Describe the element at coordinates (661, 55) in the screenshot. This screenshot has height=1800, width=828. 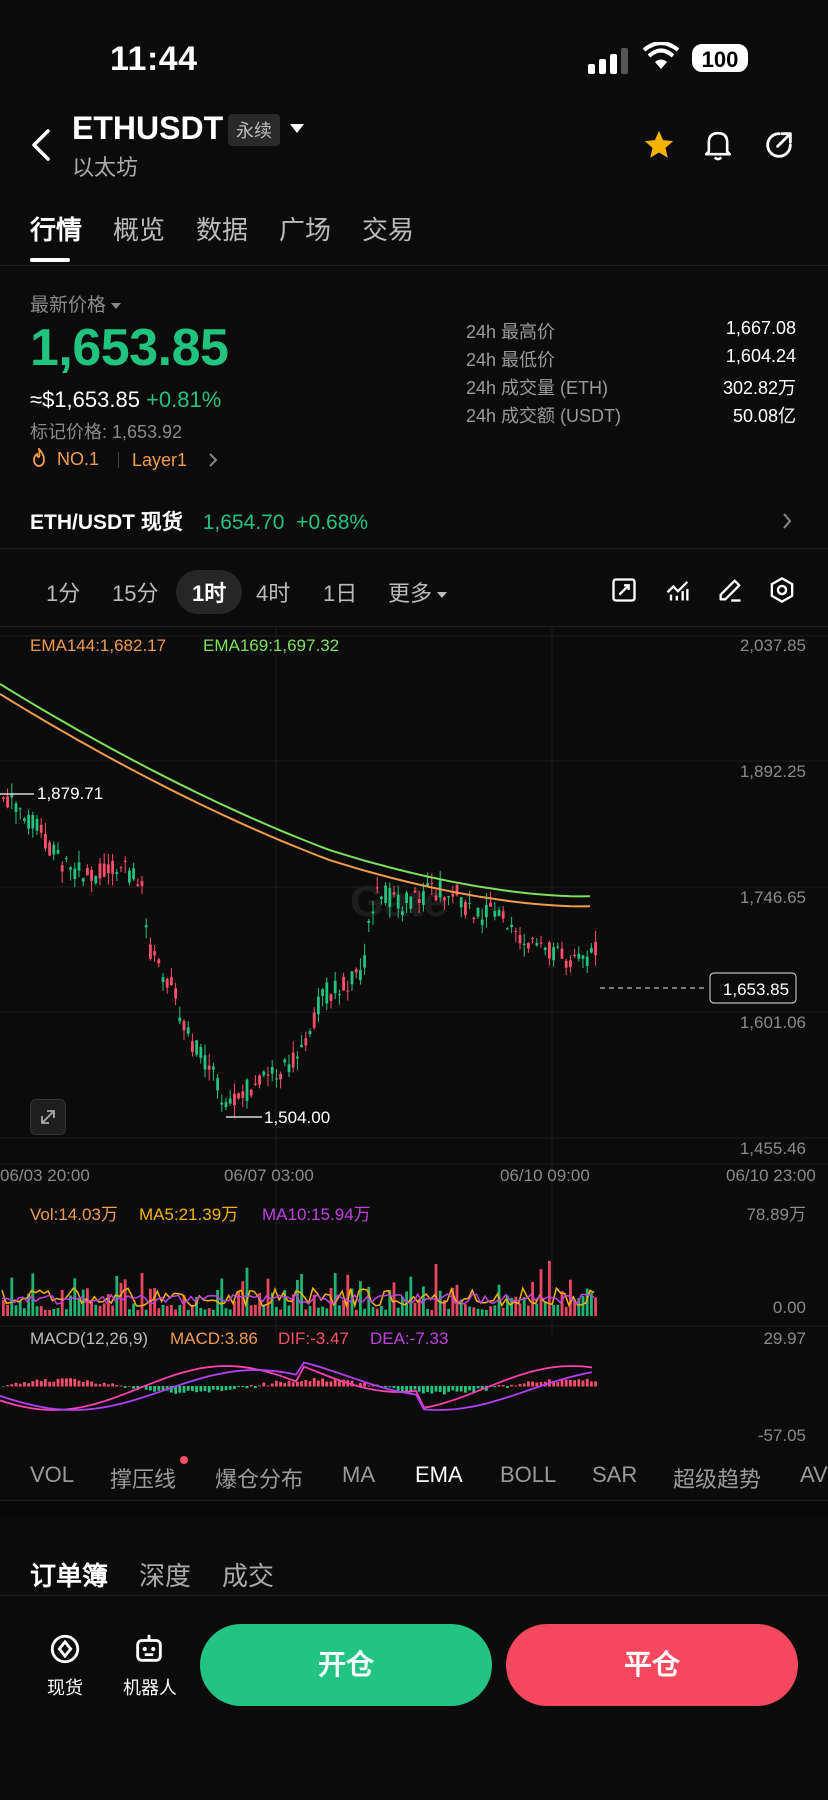
I see `wifi-icon` at that location.